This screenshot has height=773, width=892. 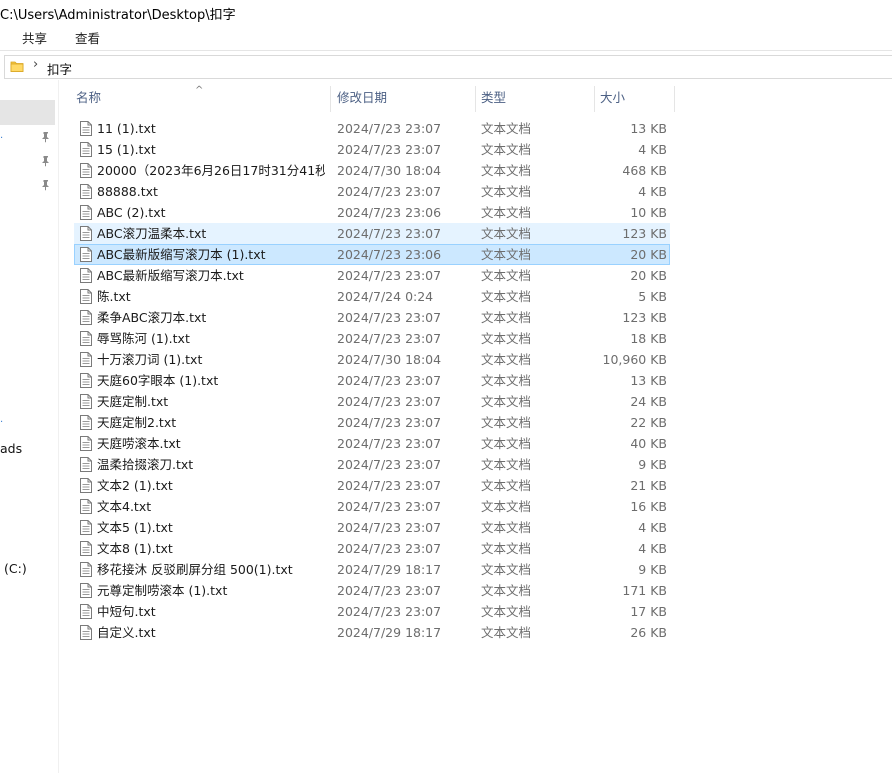 I want to click on file-row: 温柔拾掇滚刀.txt 2024/7/23 23:07 文本文档 9 KB, so click(x=372, y=464).